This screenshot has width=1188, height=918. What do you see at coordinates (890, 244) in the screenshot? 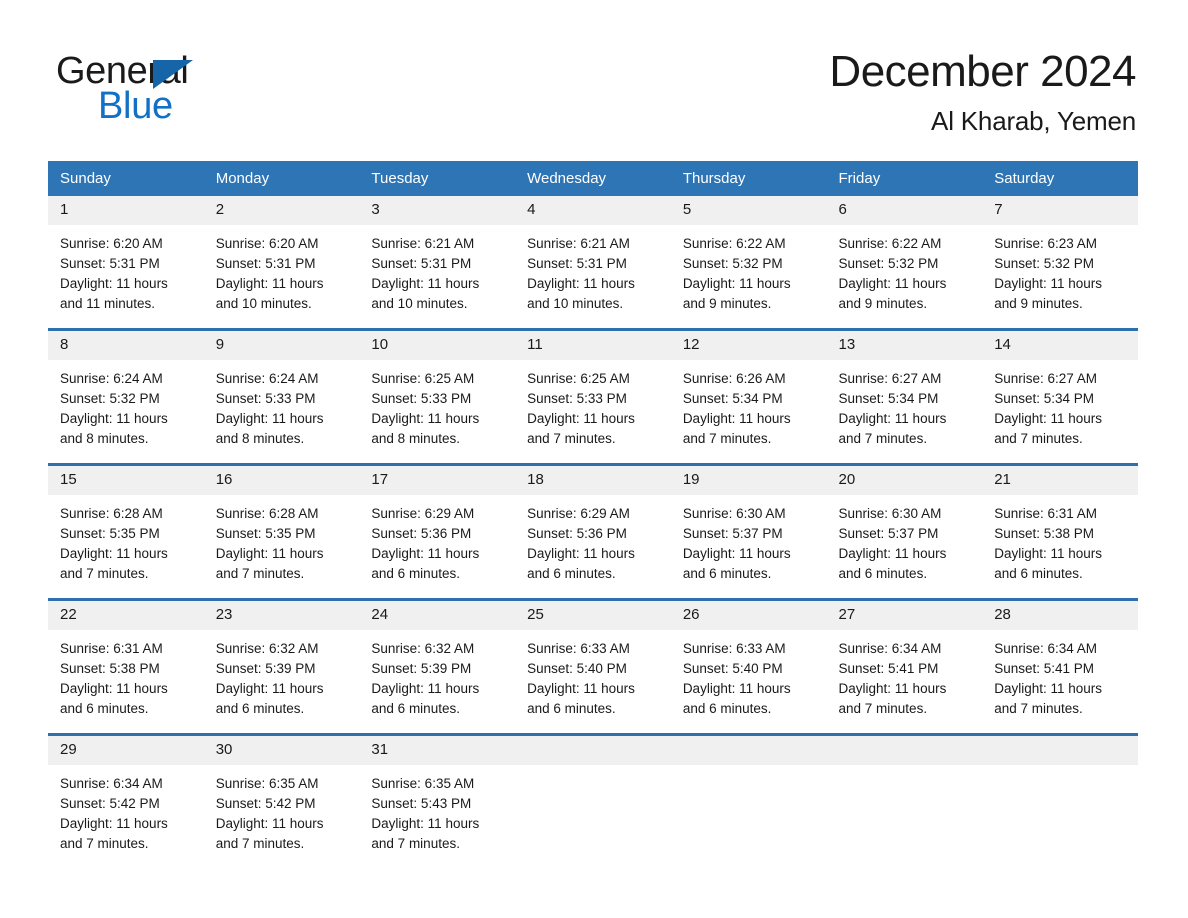
I see `sunrise-text: Sunrise: 6:22 AM` at bounding box center [890, 244].